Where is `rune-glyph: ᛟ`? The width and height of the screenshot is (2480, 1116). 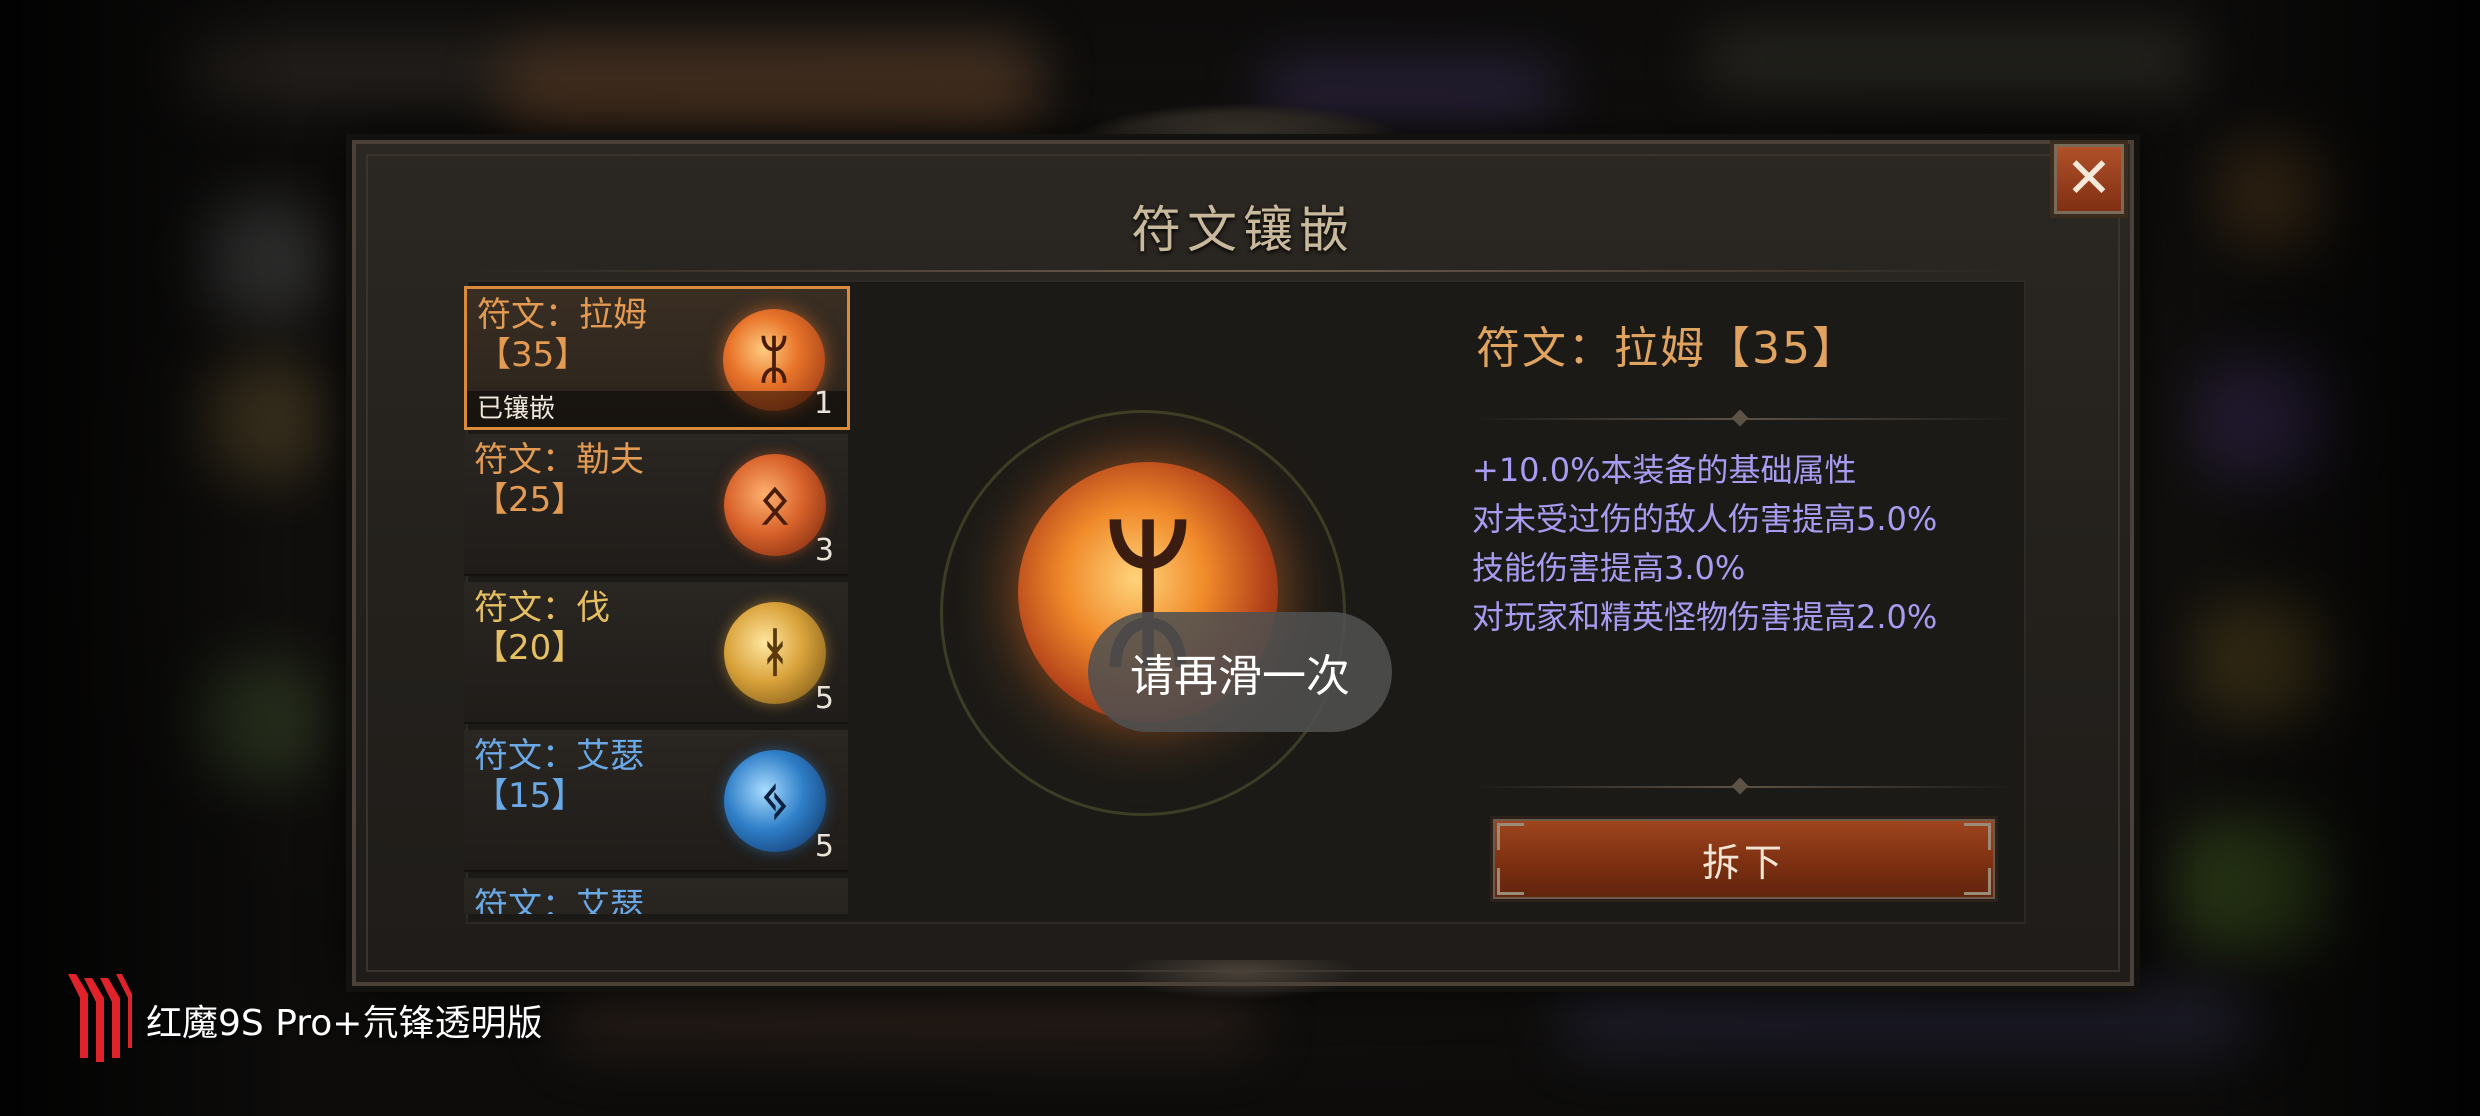
rune-glyph: ᛟ is located at coordinates (775, 505).